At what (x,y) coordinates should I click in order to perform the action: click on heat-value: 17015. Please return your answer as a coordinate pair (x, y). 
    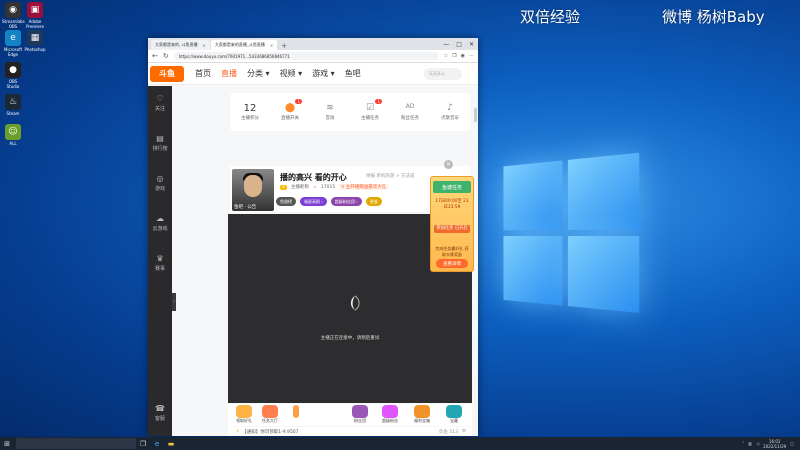
    Looking at the image, I should click on (328, 187).